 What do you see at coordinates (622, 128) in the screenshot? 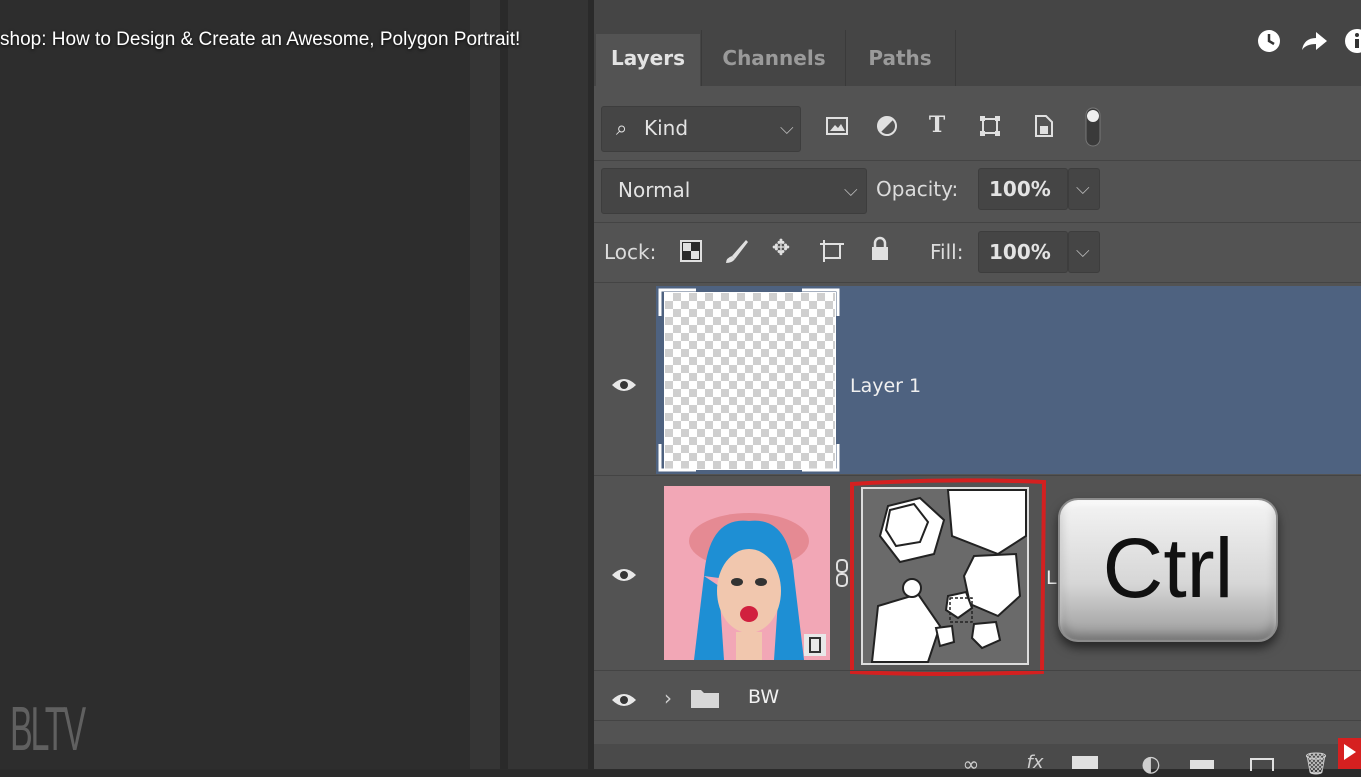
I see `search-icon: ⌕` at bounding box center [622, 128].